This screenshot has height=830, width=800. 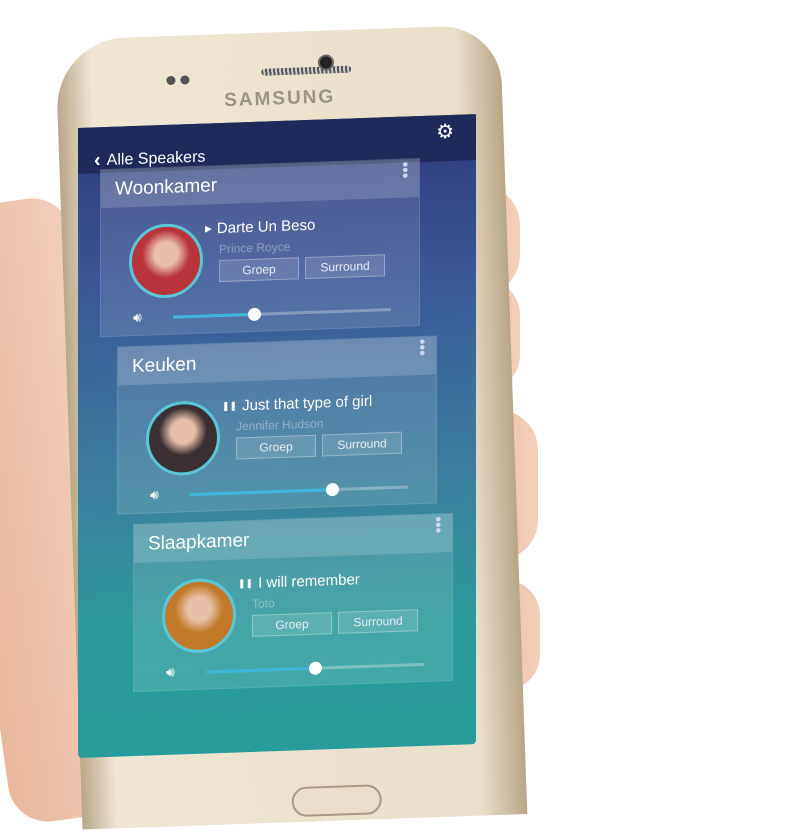 What do you see at coordinates (277, 361) in the screenshot?
I see `room-name: Keuken` at bounding box center [277, 361].